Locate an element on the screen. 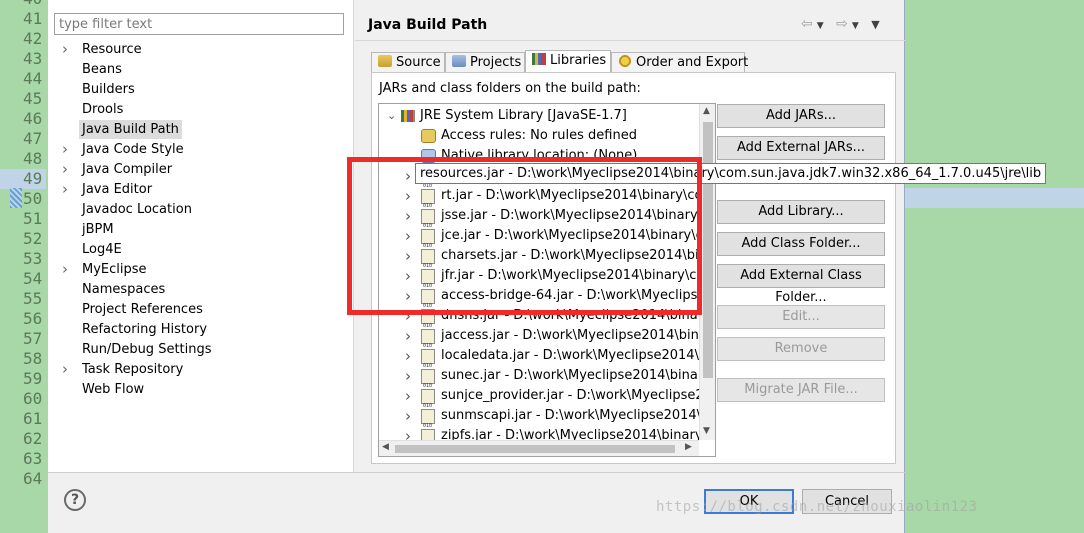  property-item-label: Javadoc Location is located at coordinates (137, 209).